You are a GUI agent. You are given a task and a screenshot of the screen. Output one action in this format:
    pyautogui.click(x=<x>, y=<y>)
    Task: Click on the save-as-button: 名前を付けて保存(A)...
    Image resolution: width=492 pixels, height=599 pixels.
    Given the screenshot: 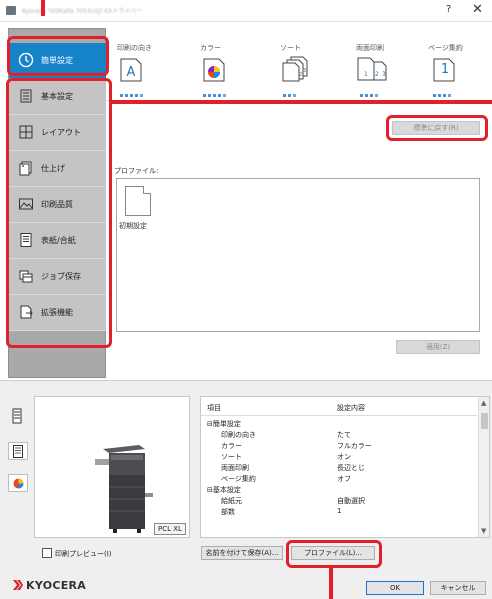 What is the action you would take?
    pyautogui.click(x=242, y=553)
    